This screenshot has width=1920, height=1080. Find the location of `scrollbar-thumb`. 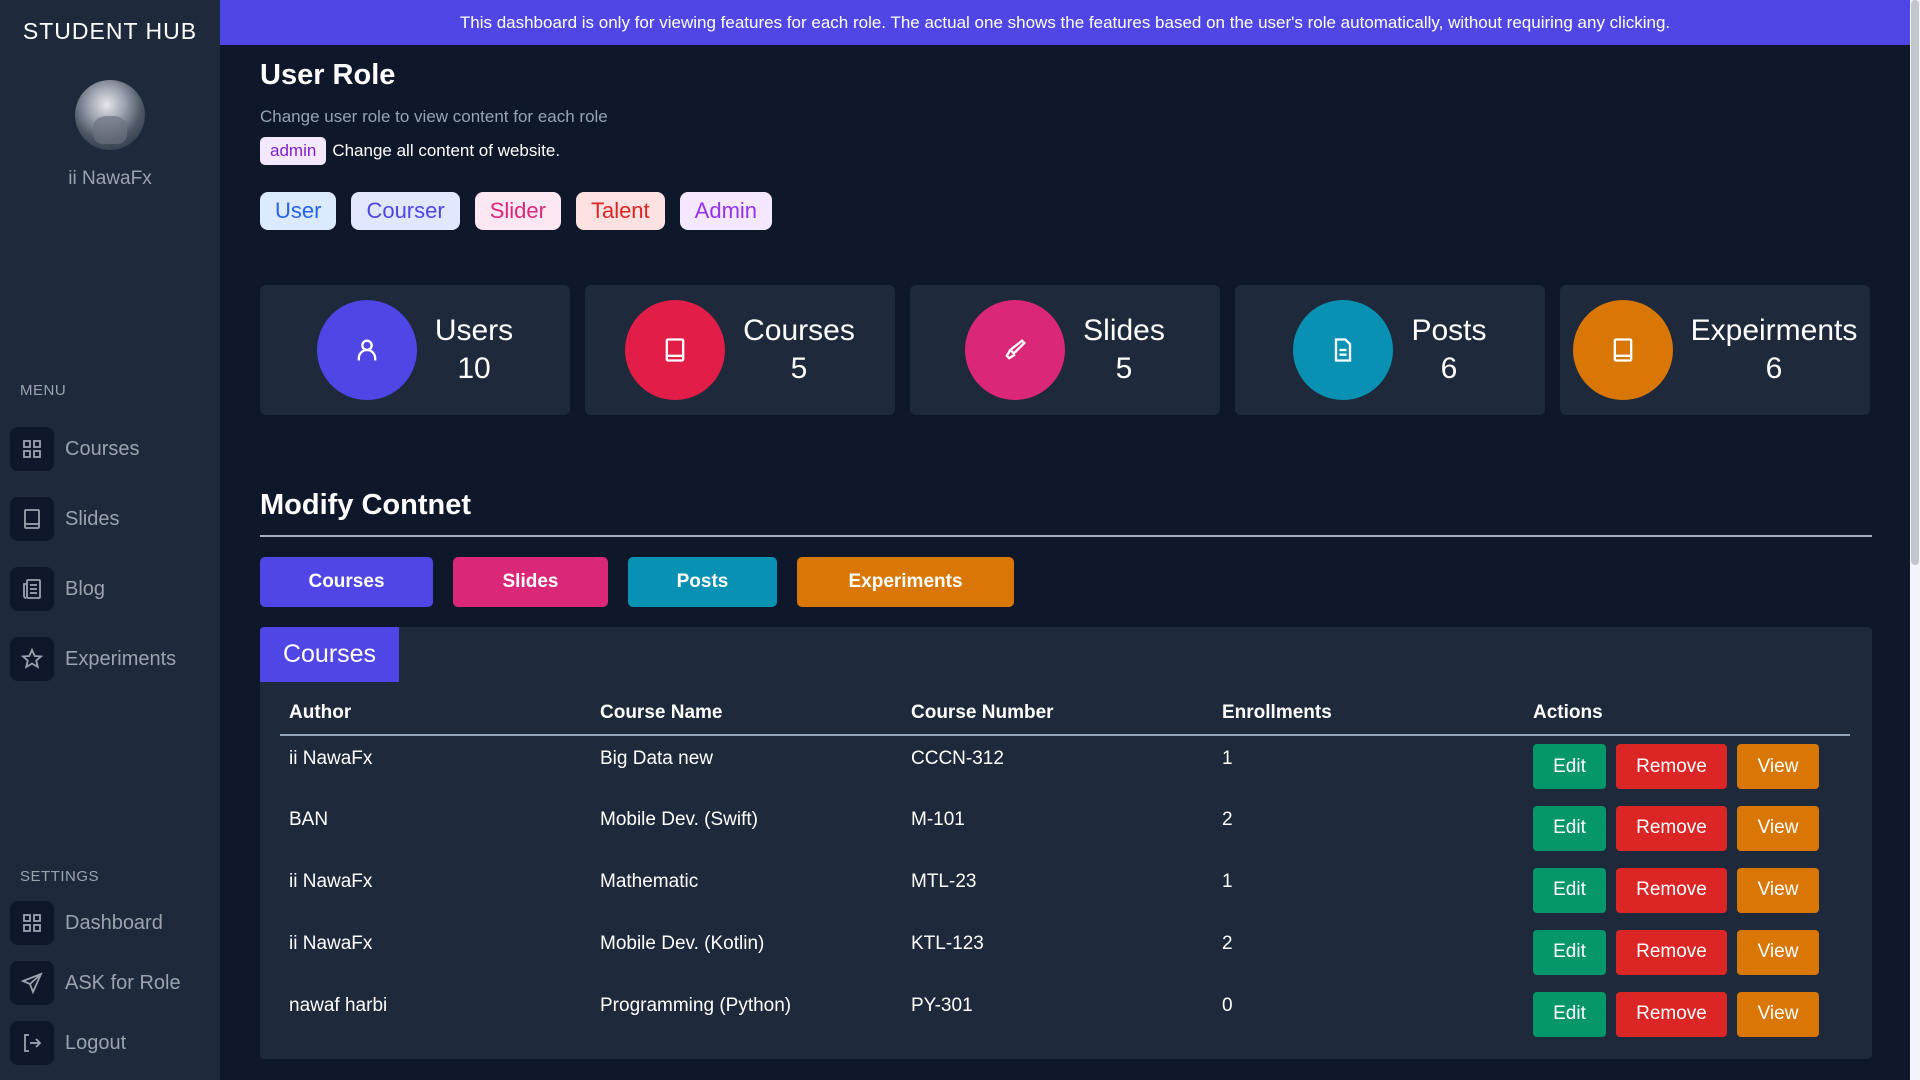

scrollbar-thumb is located at coordinates (1915, 282).